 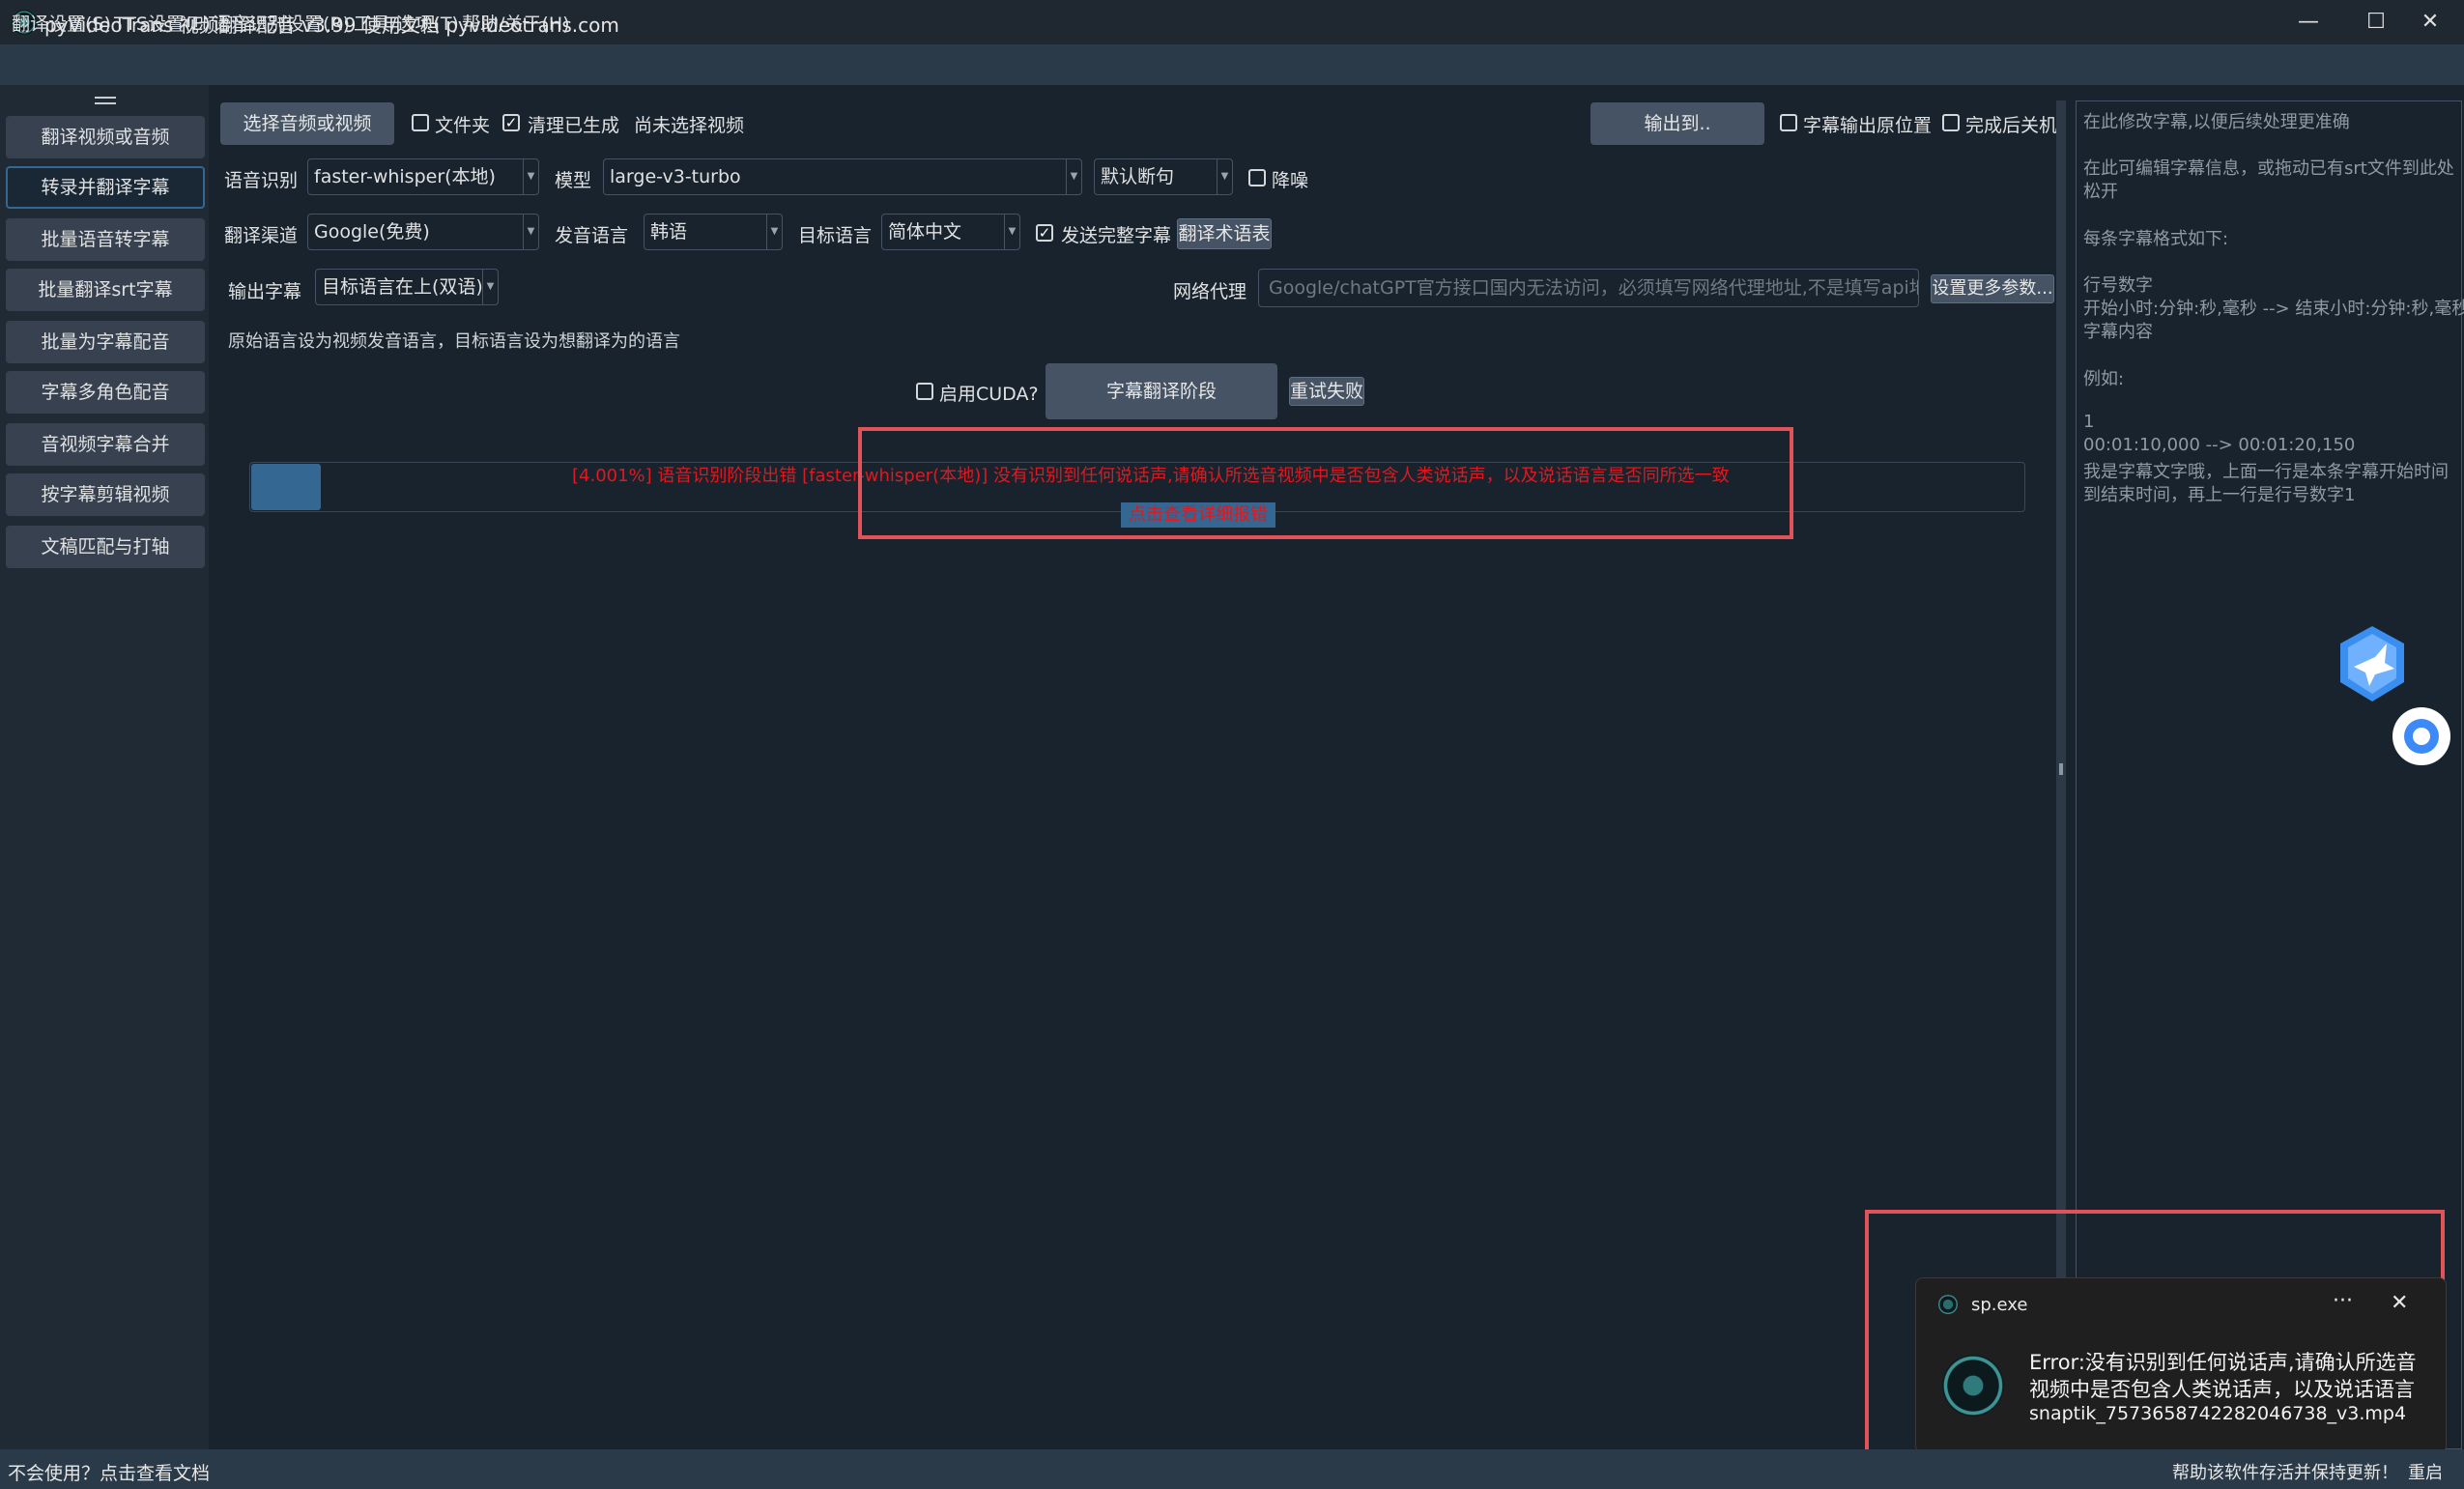 What do you see at coordinates (713, 232) in the screenshot?
I see `source-language-select: 韩语 ▼` at bounding box center [713, 232].